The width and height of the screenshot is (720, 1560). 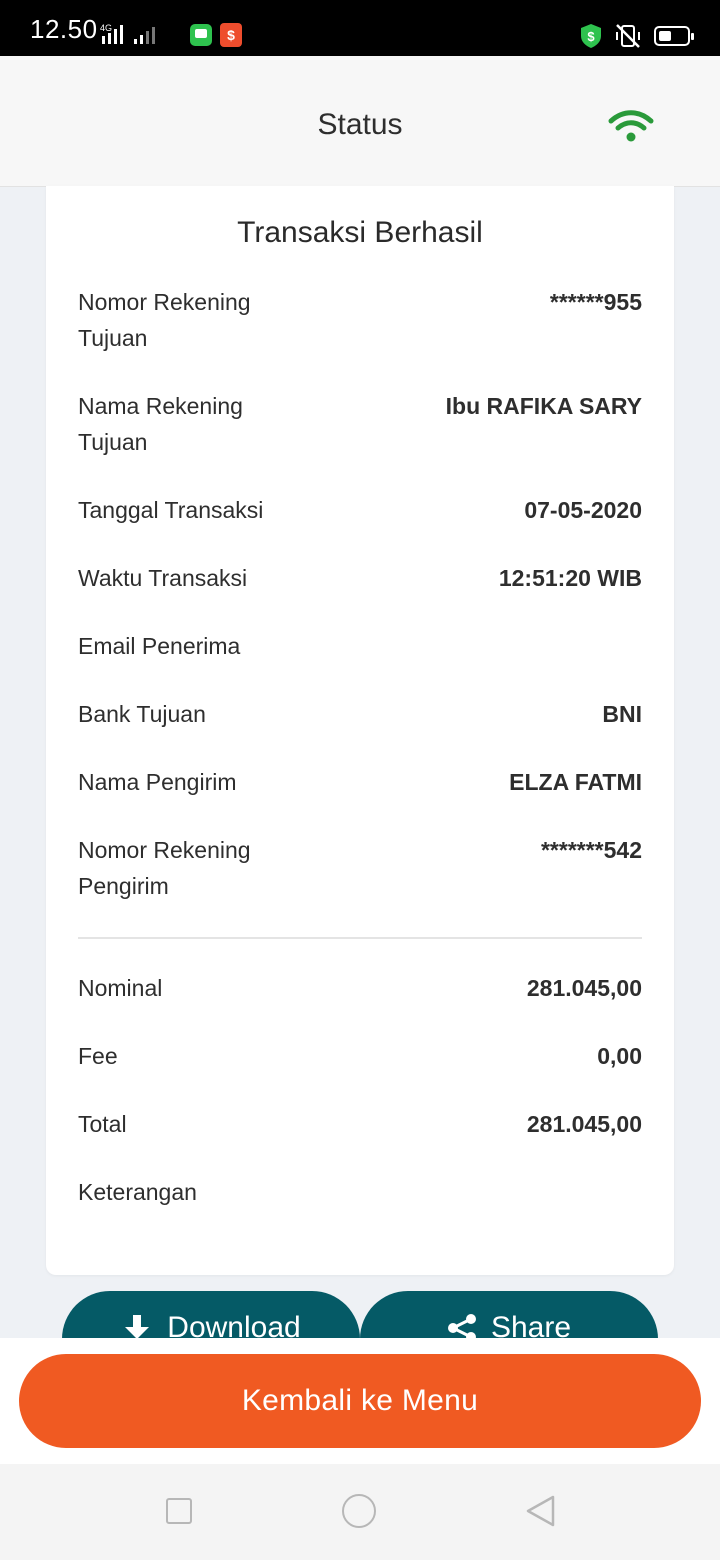 What do you see at coordinates (127, 33) in the screenshot?
I see `signal-icon: 4G` at bounding box center [127, 33].